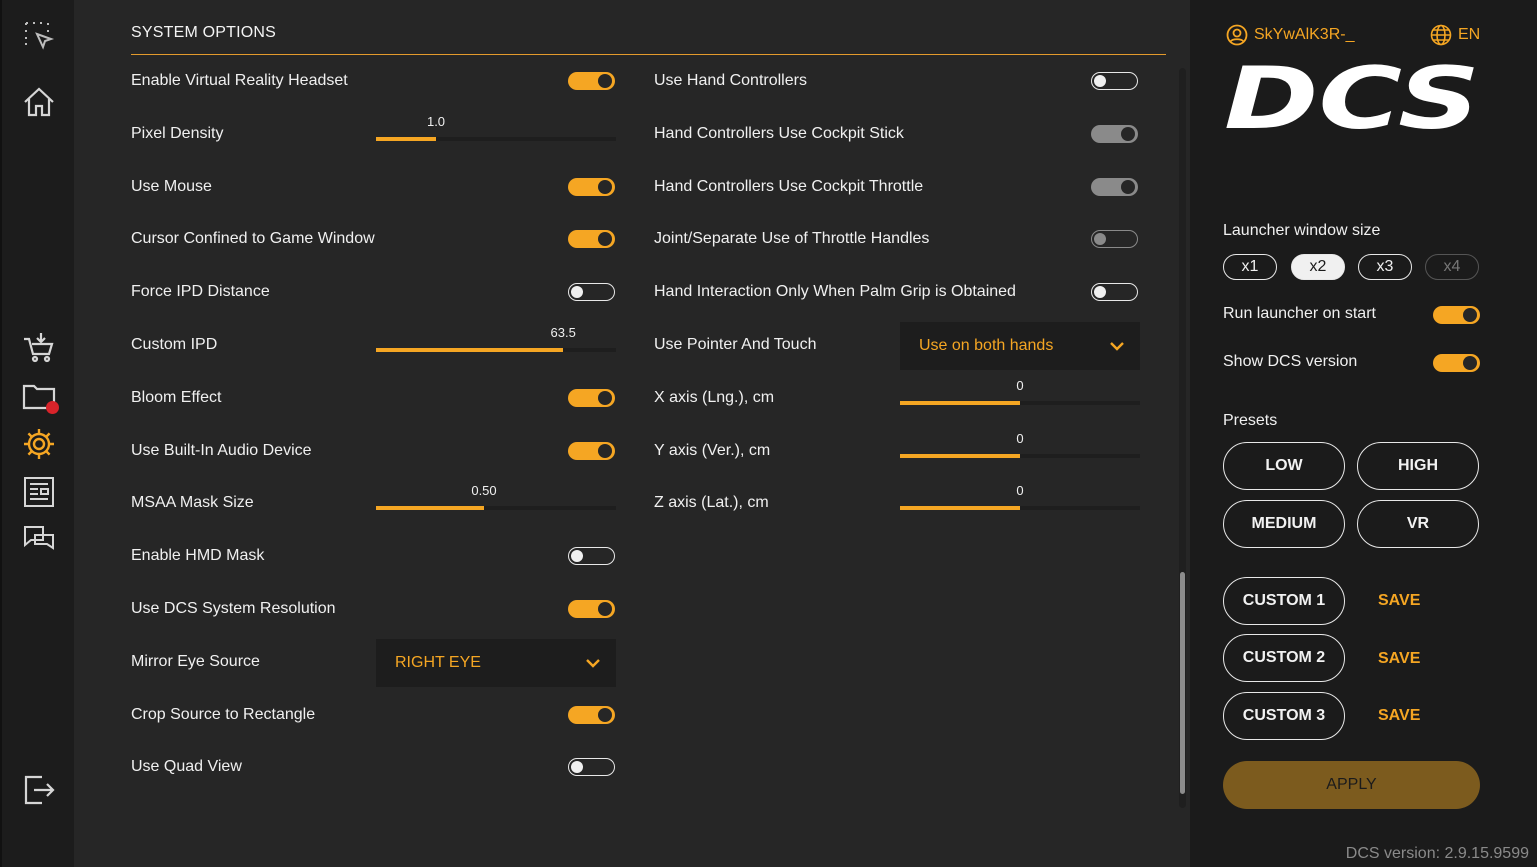  What do you see at coordinates (791, 239) in the screenshot?
I see `option-row-joint-separate-use-of-throttle-handles: Joint/Separate Use of Throttle Handles` at bounding box center [791, 239].